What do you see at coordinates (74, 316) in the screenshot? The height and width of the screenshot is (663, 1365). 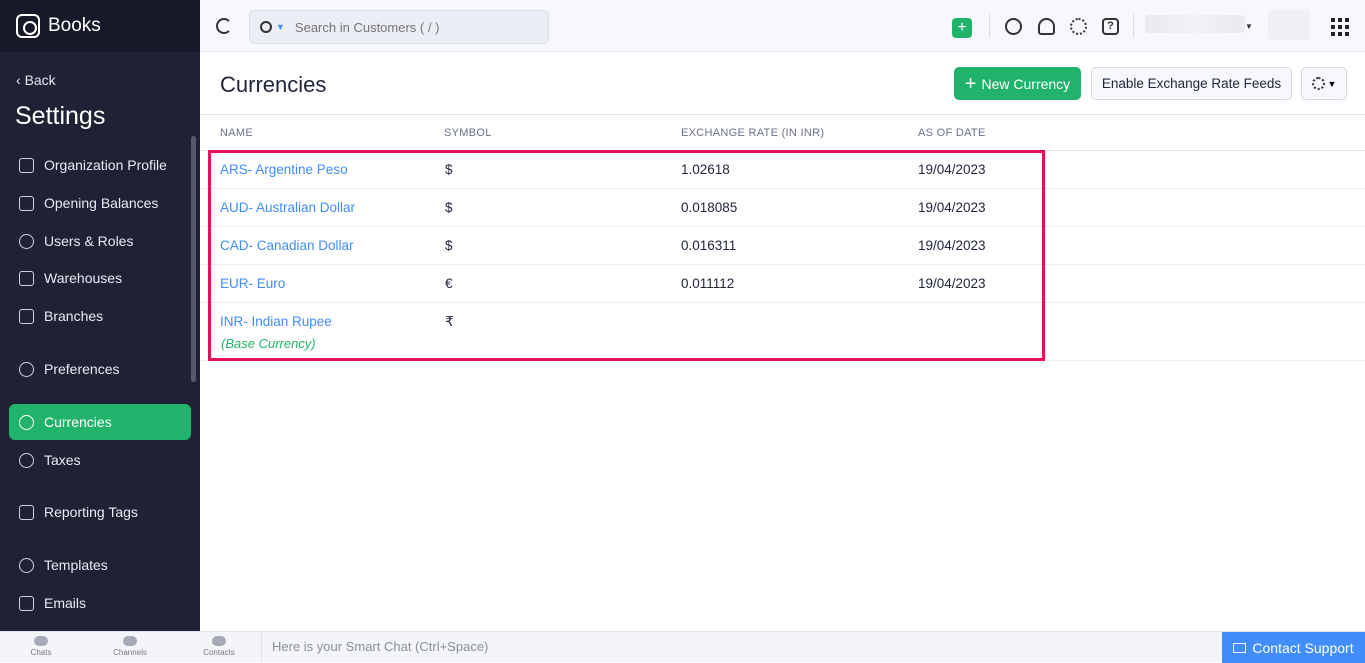 I see `sidebar-item-label: Branches` at bounding box center [74, 316].